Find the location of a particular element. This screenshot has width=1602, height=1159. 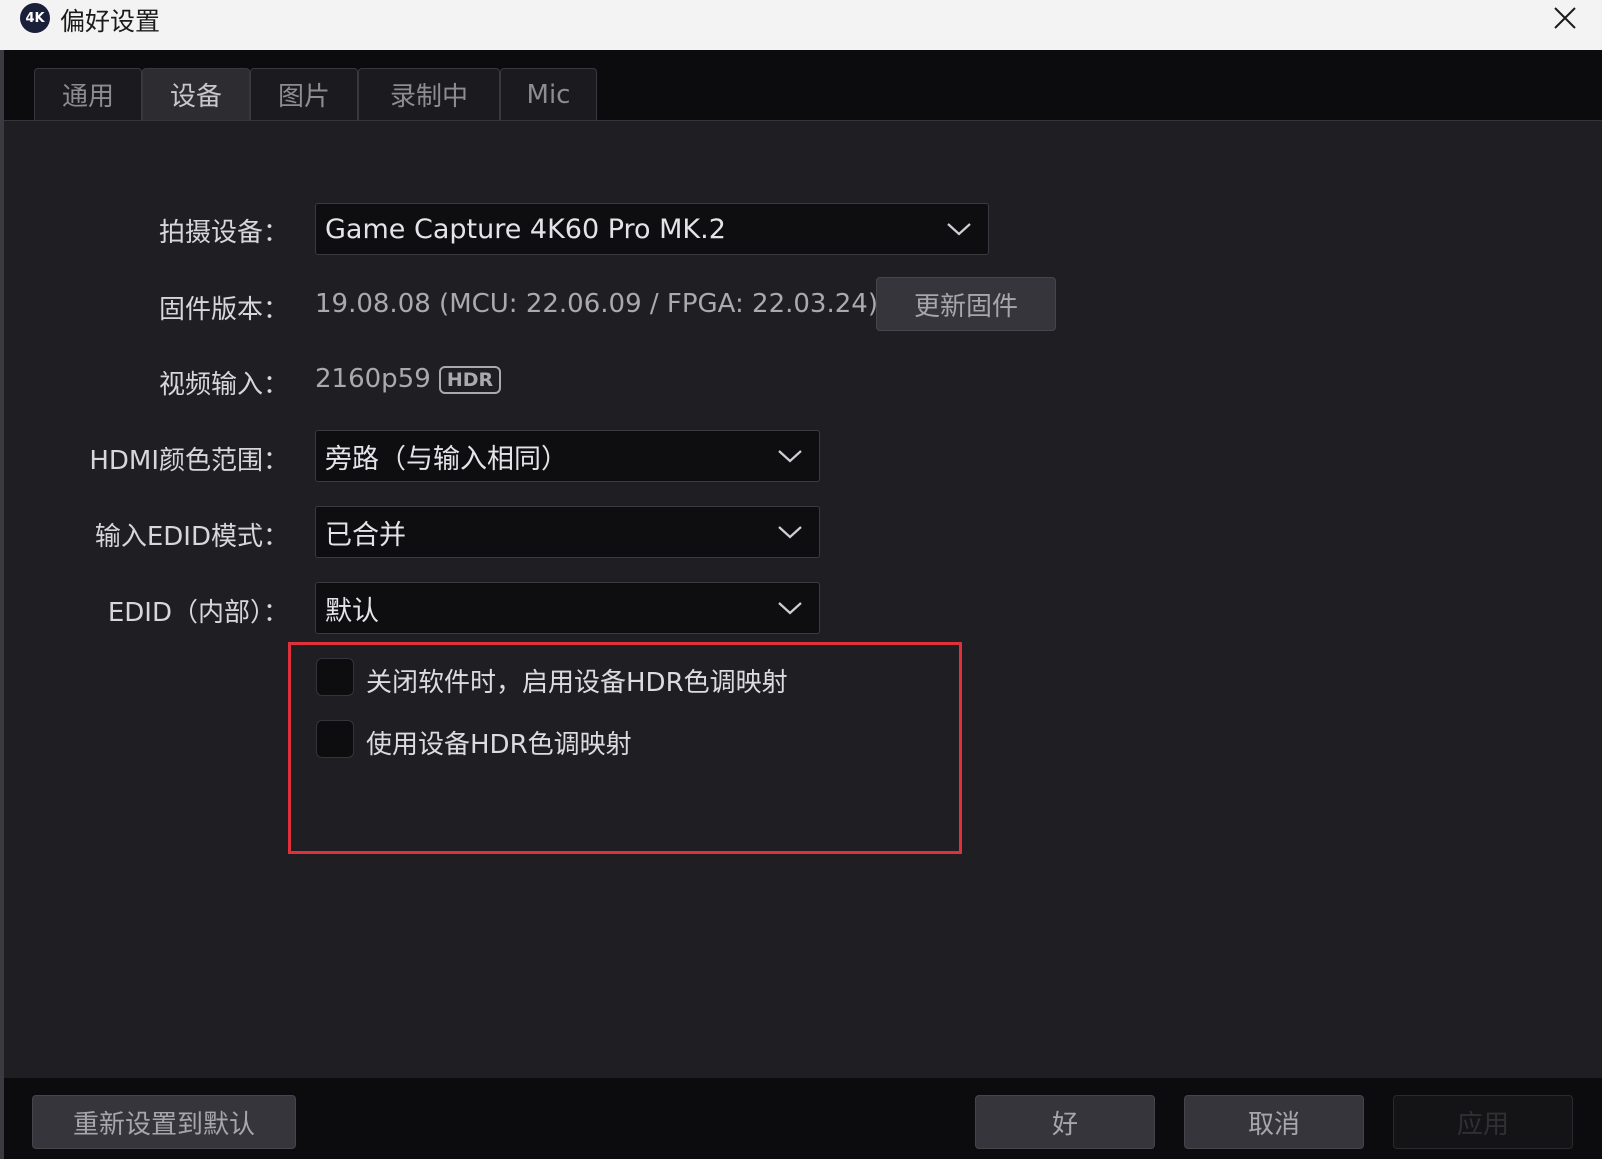

tab-bar: 通用 设备 图片 录制中 Mic is located at coordinates (803, 85).